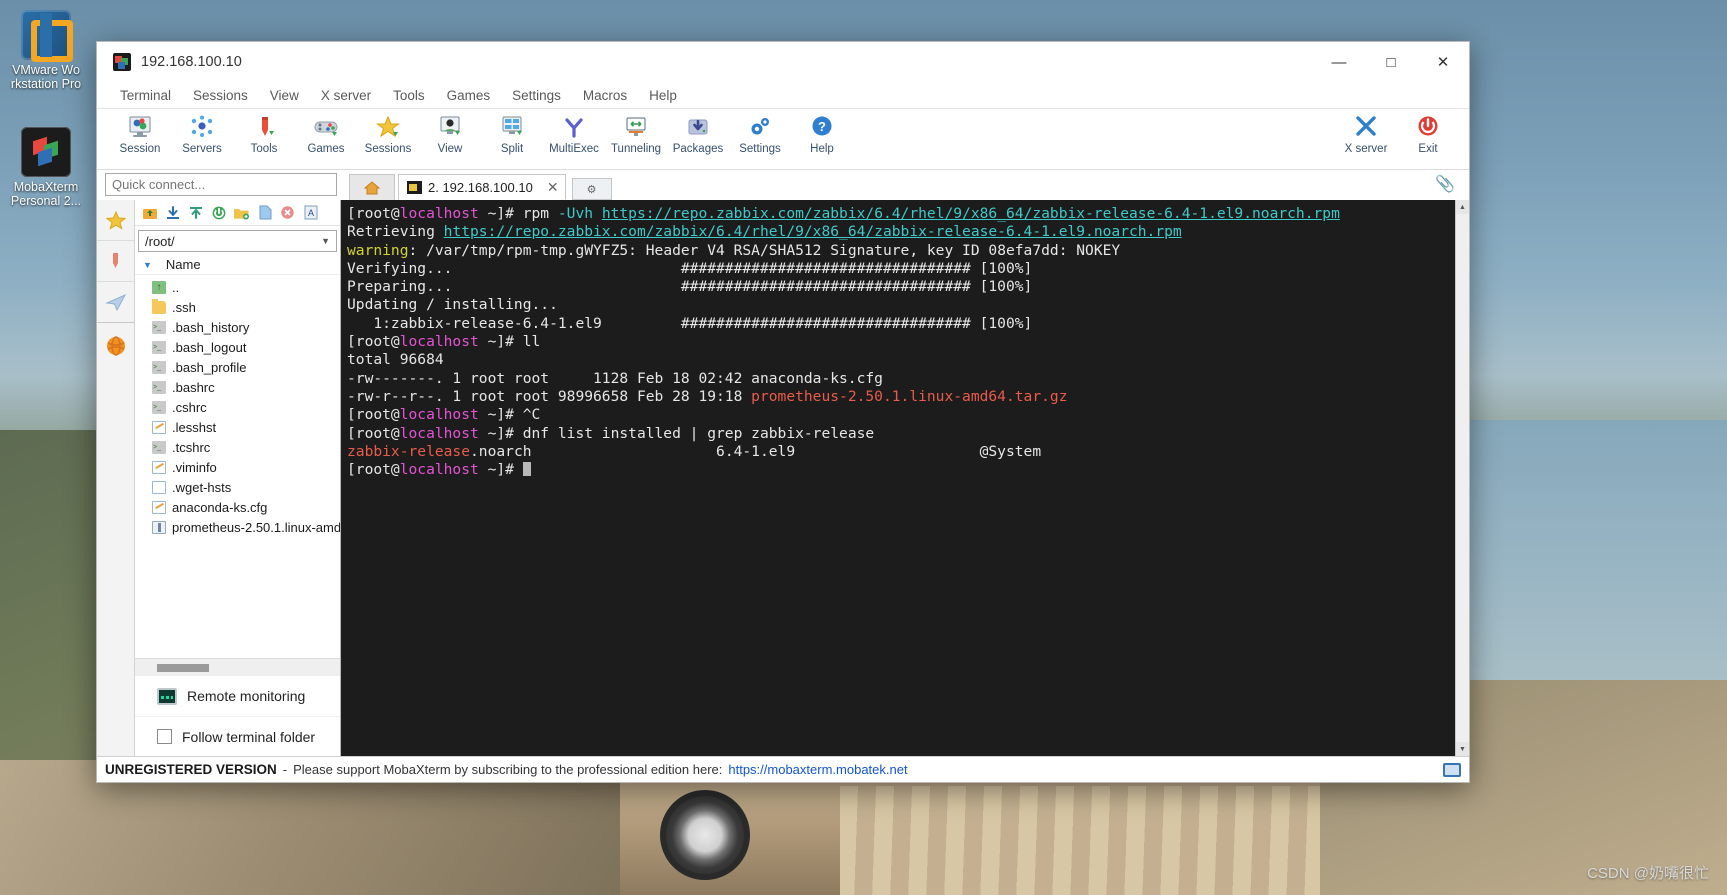 The height and width of the screenshot is (895, 1727). I want to click on x-server-icon, so click(1366, 127).